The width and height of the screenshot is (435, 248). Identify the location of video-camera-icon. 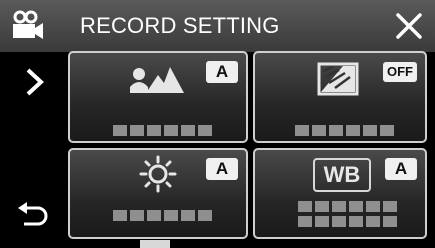
(28, 24).